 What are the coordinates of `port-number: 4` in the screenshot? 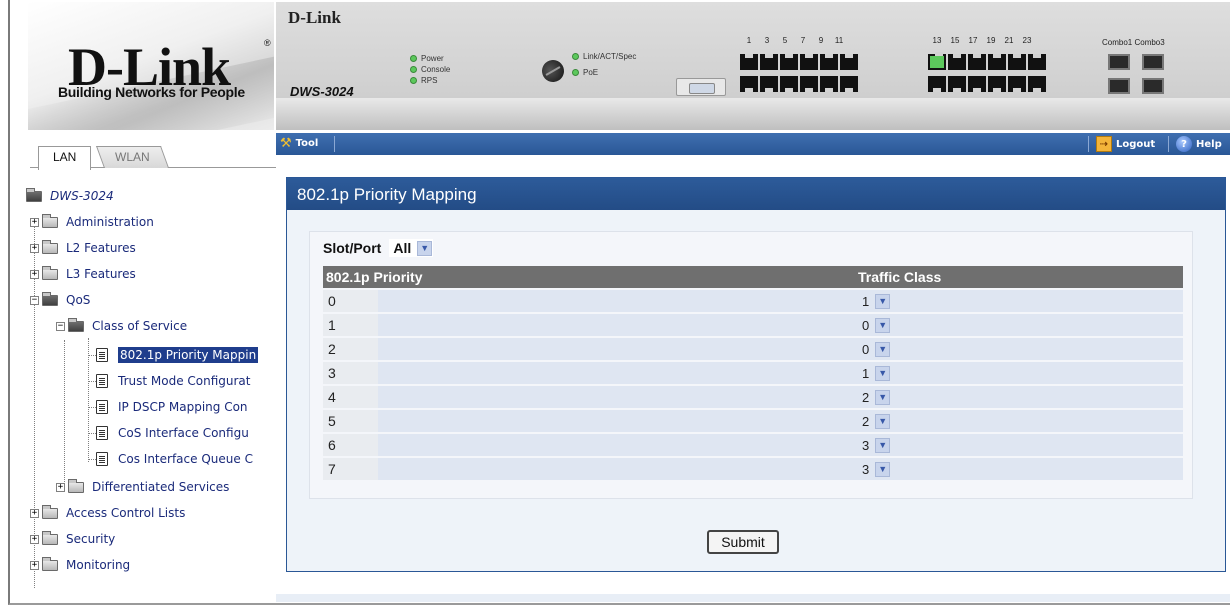 It's located at (767, 106).